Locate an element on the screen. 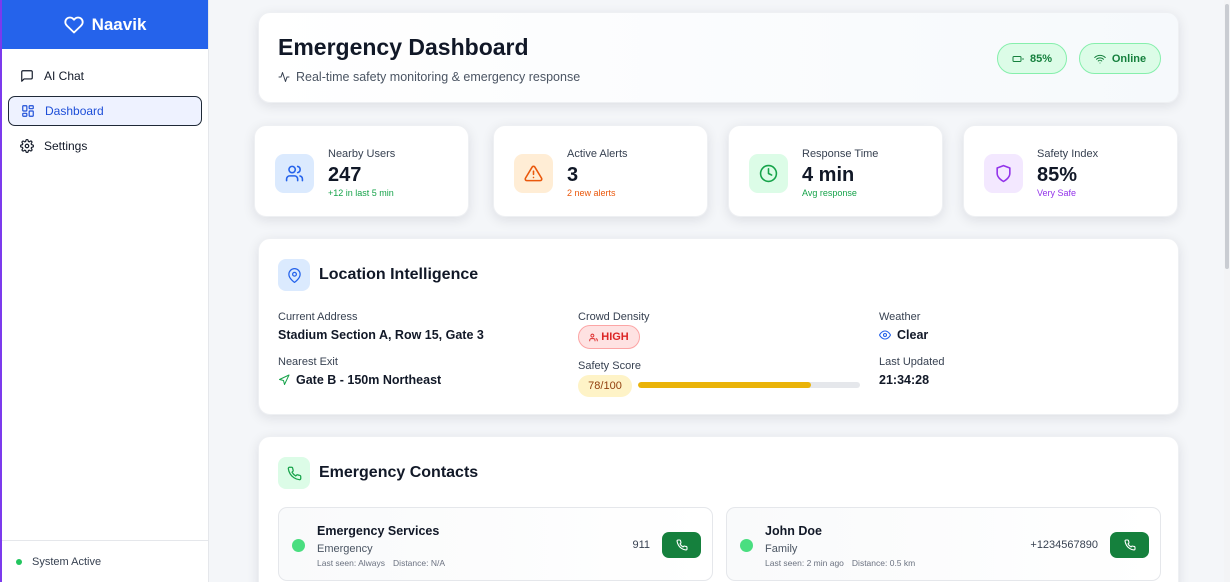 The image size is (1230, 582). crowd-density-label: Crowd Density is located at coordinates (614, 317).